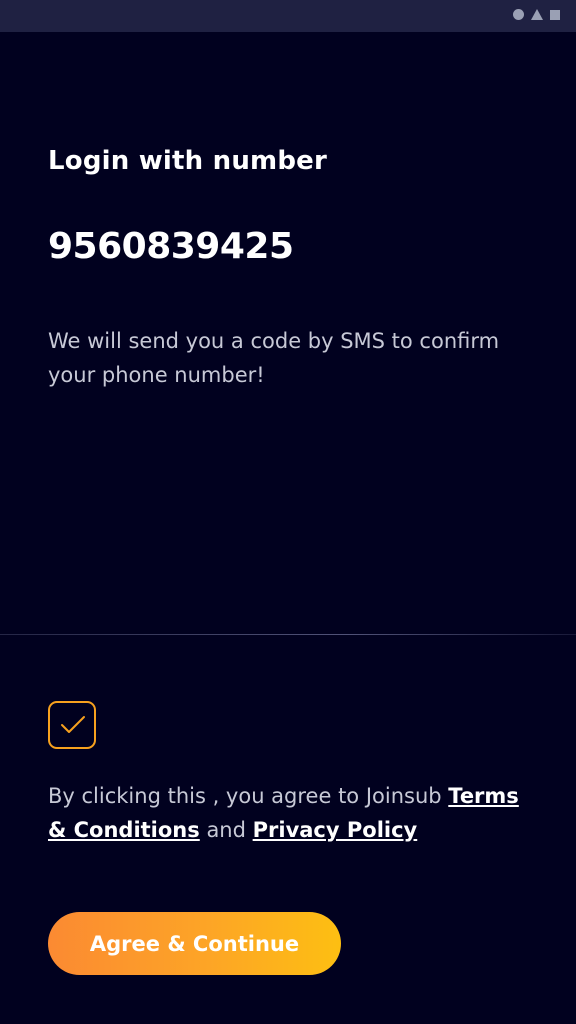  What do you see at coordinates (288, 634) in the screenshot?
I see `divider` at bounding box center [288, 634].